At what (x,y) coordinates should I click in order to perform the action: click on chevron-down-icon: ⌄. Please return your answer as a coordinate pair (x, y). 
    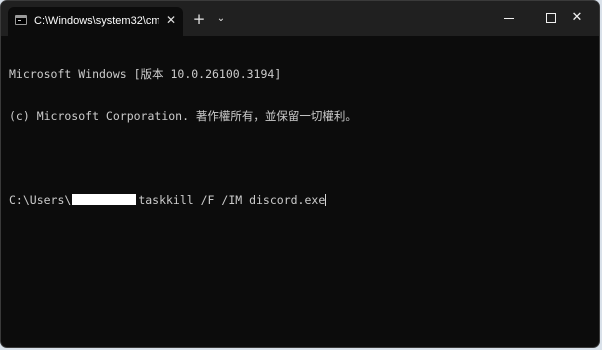
    Looking at the image, I should click on (221, 19).